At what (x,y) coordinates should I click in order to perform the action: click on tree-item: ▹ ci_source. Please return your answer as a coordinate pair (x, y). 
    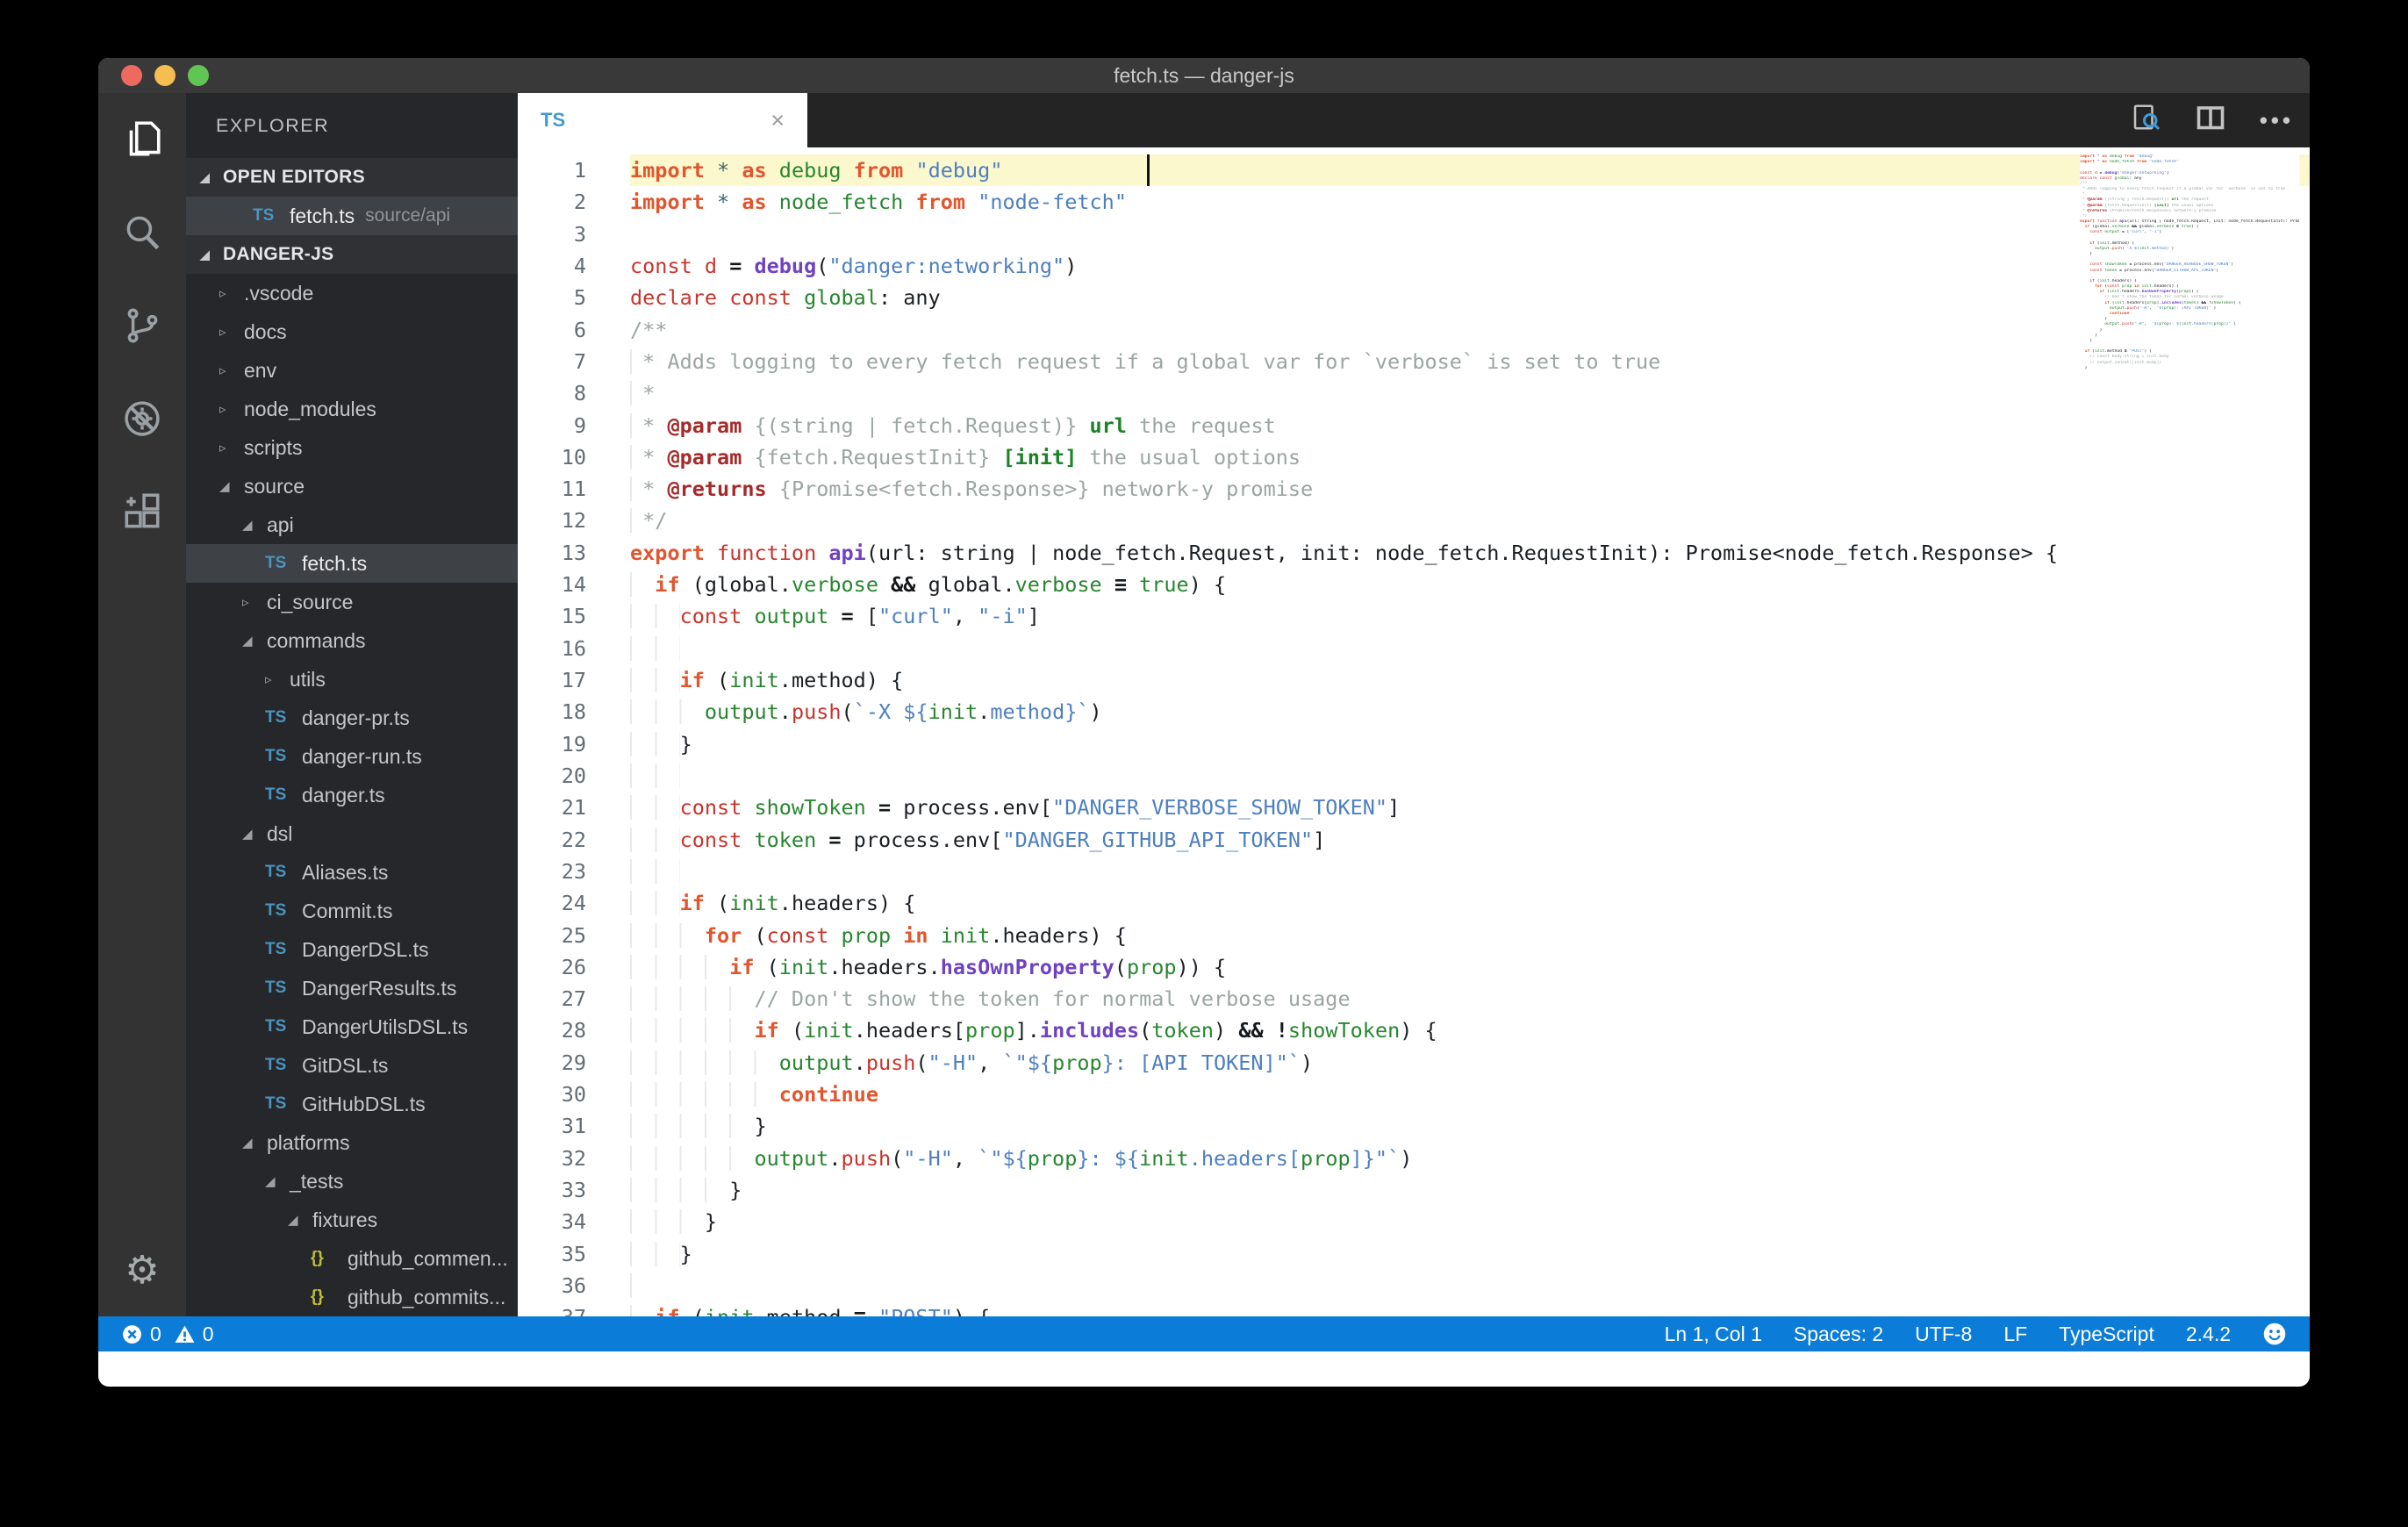
    Looking at the image, I should click on (352, 602).